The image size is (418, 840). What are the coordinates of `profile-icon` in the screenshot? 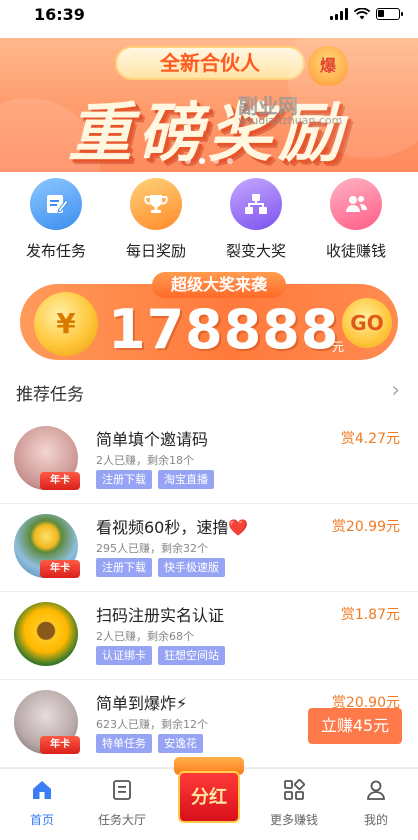 It's located at (376, 790).